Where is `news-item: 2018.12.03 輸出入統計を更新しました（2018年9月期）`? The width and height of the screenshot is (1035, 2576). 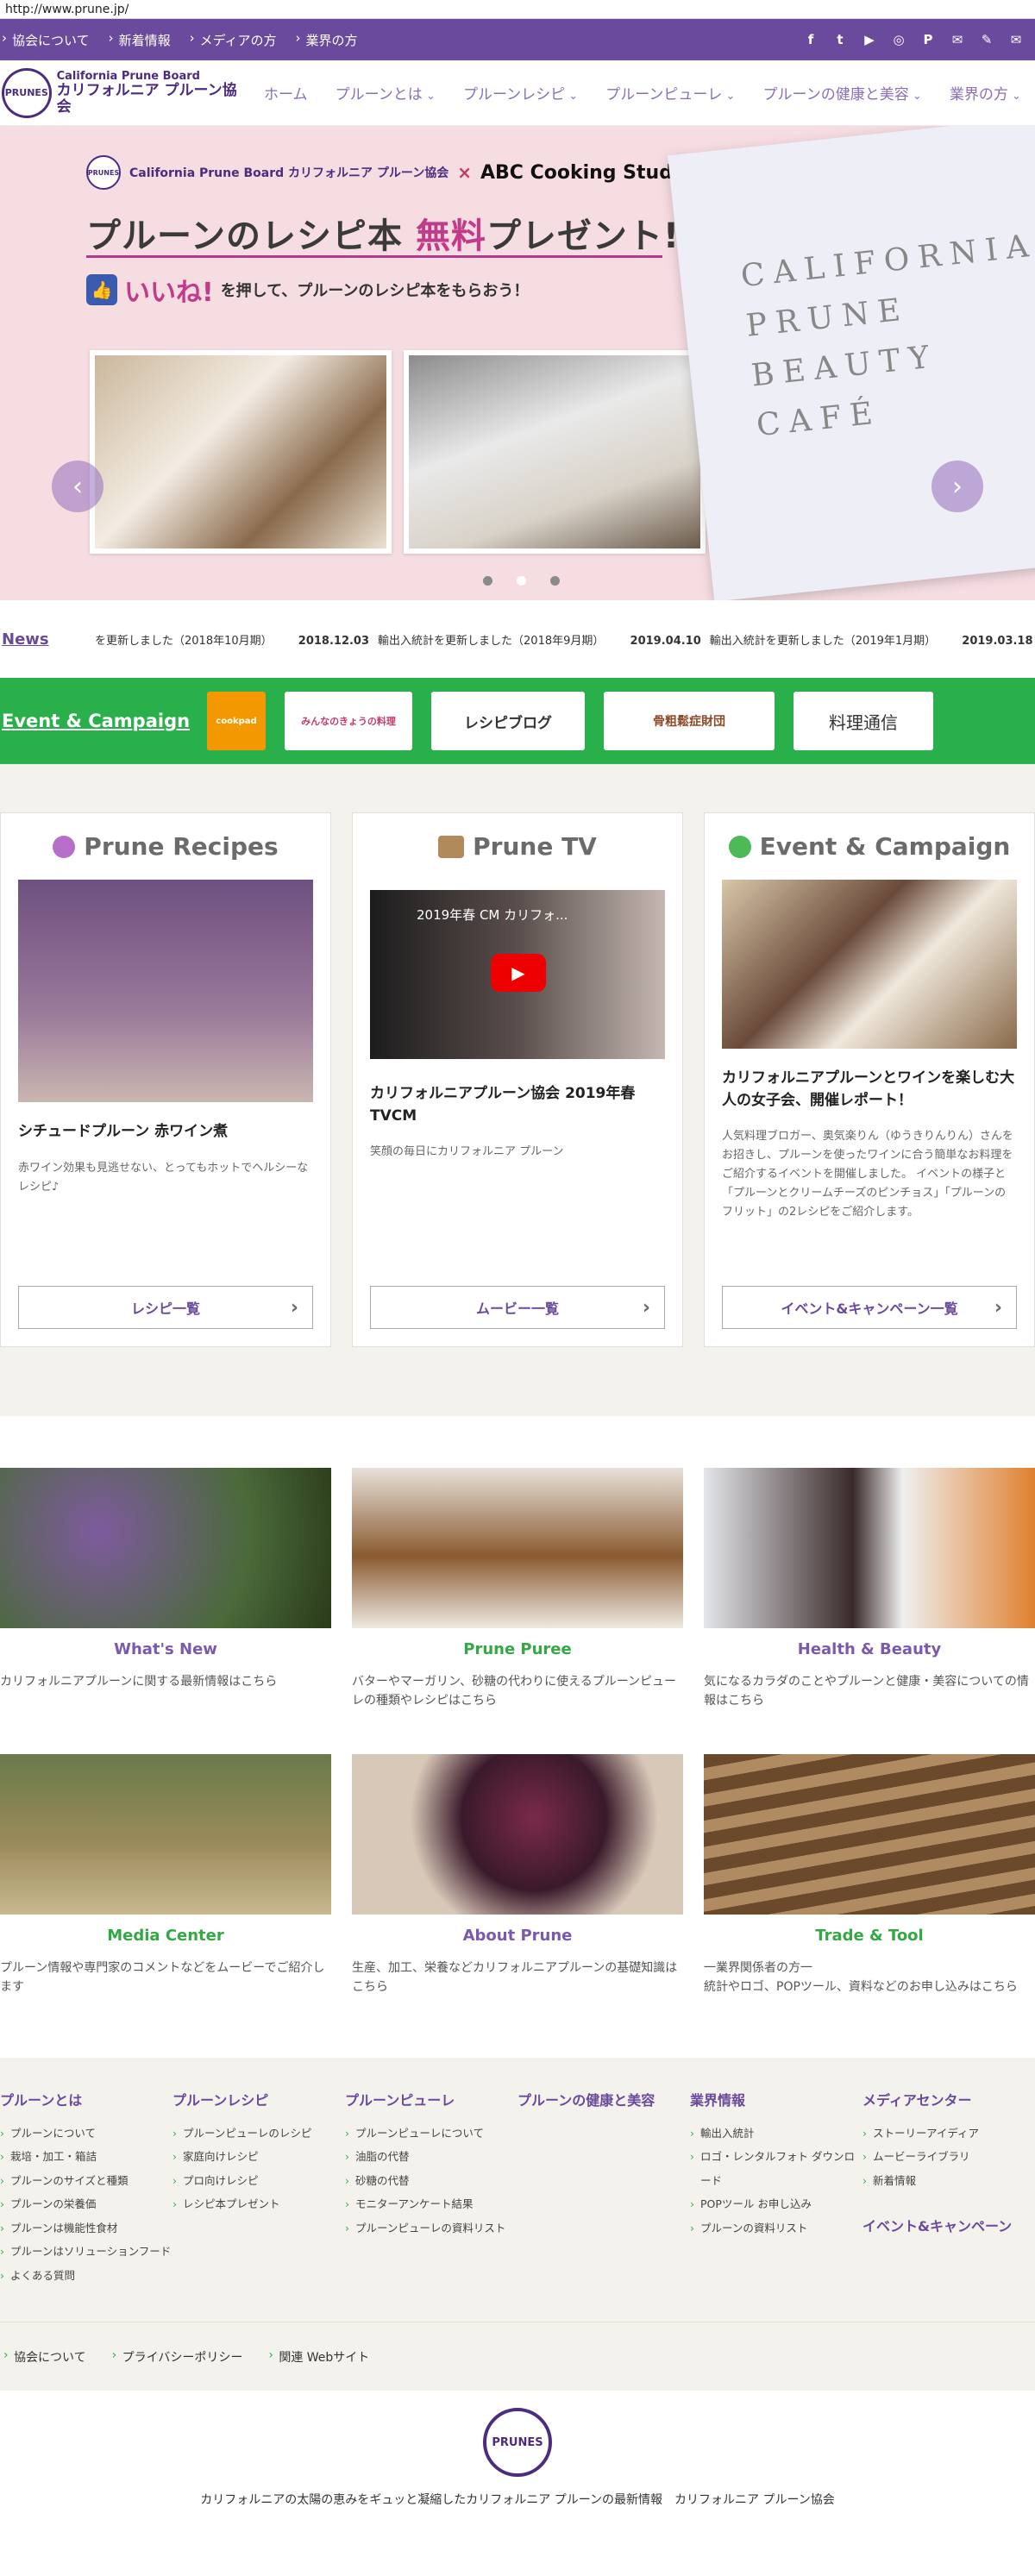 news-item: 2018.12.03 輸出入統計を更新しました（2018年9月期） is located at coordinates (441, 641).